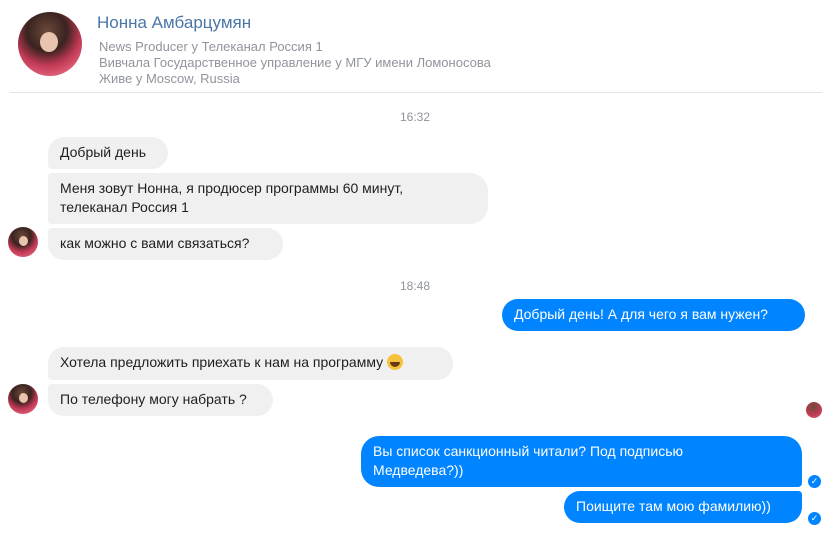 The image size is (830, 539). Describe the element at coordinates (103, 152) in the screenshot. I see `message-text: Добрый день` at that location.